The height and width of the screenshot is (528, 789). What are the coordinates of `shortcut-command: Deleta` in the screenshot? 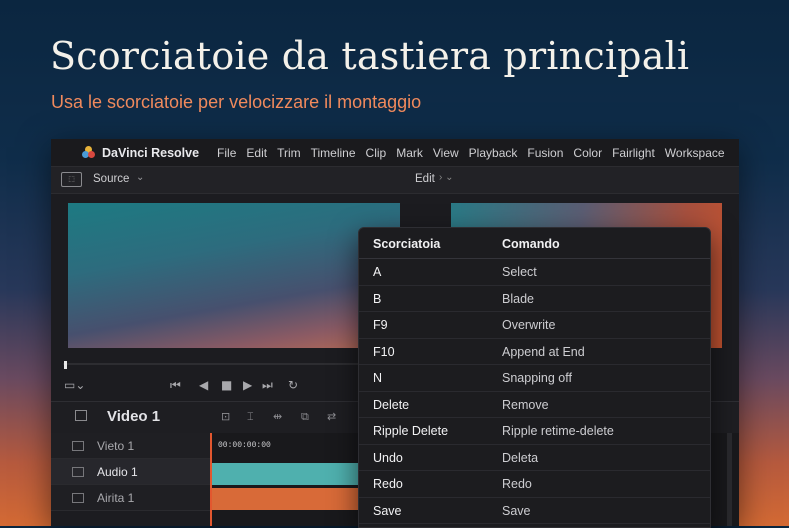 It's located at (520, 457).